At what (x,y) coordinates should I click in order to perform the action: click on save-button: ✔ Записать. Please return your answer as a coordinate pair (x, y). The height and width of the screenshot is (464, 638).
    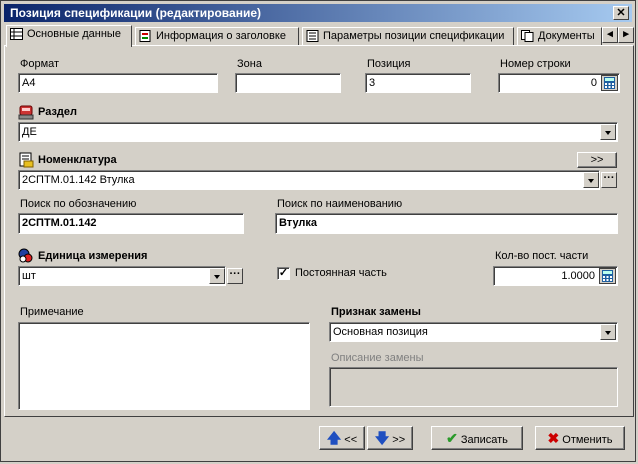
    Looking at the image, I should click on (477, 438).